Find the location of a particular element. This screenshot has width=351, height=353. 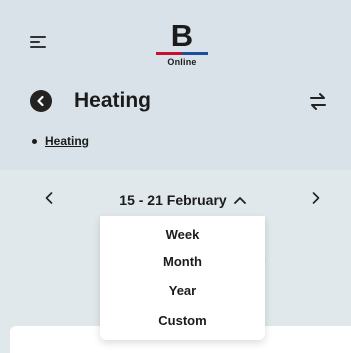

hamburger-icon is located at coordinates (38, 42).